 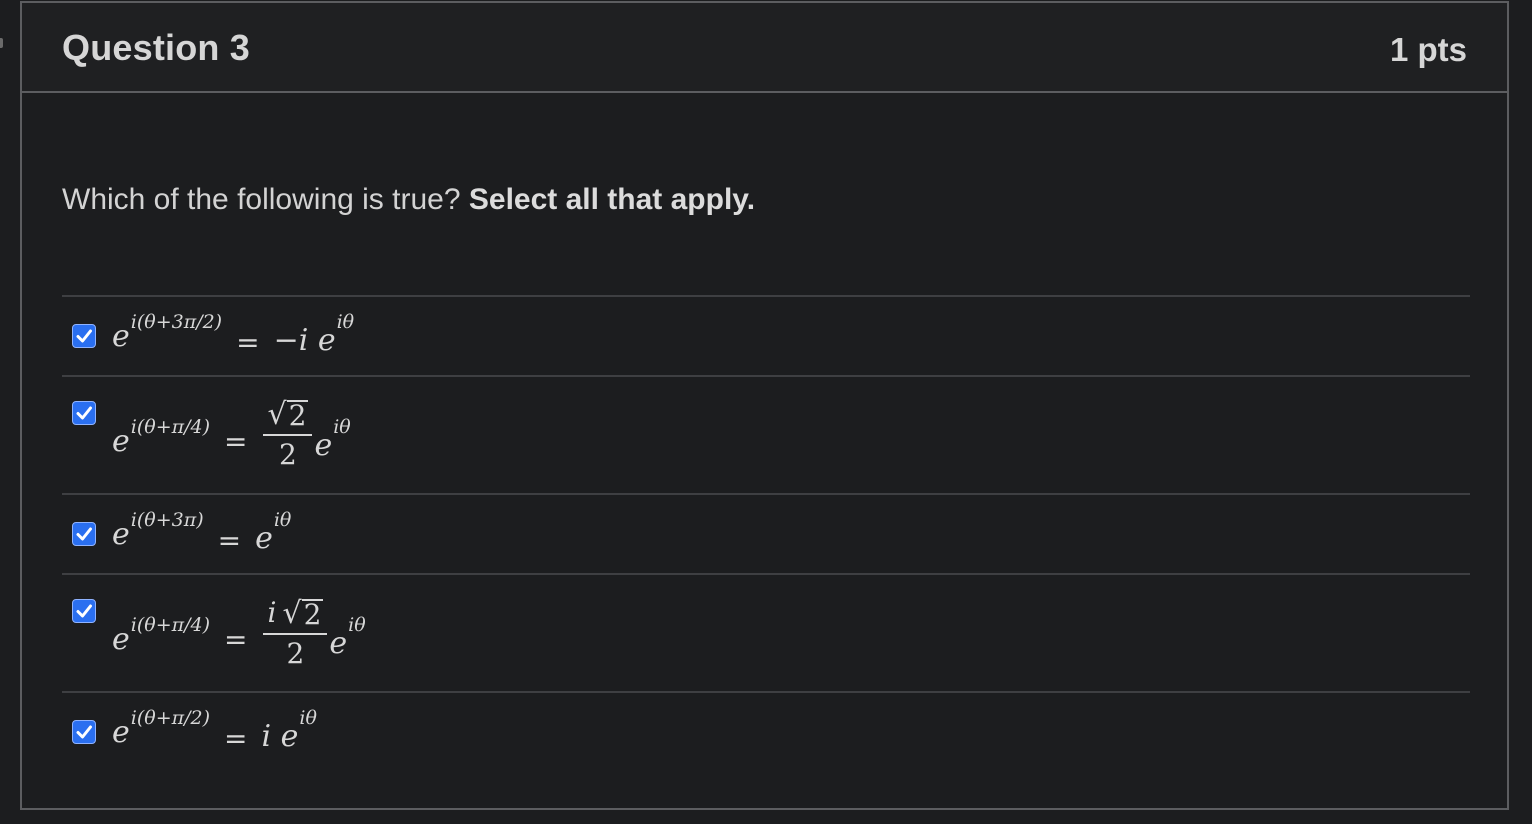 I want to click on answer-option-5: e i(θ+π/2) = i e iθ, so click(x=766, y=734).